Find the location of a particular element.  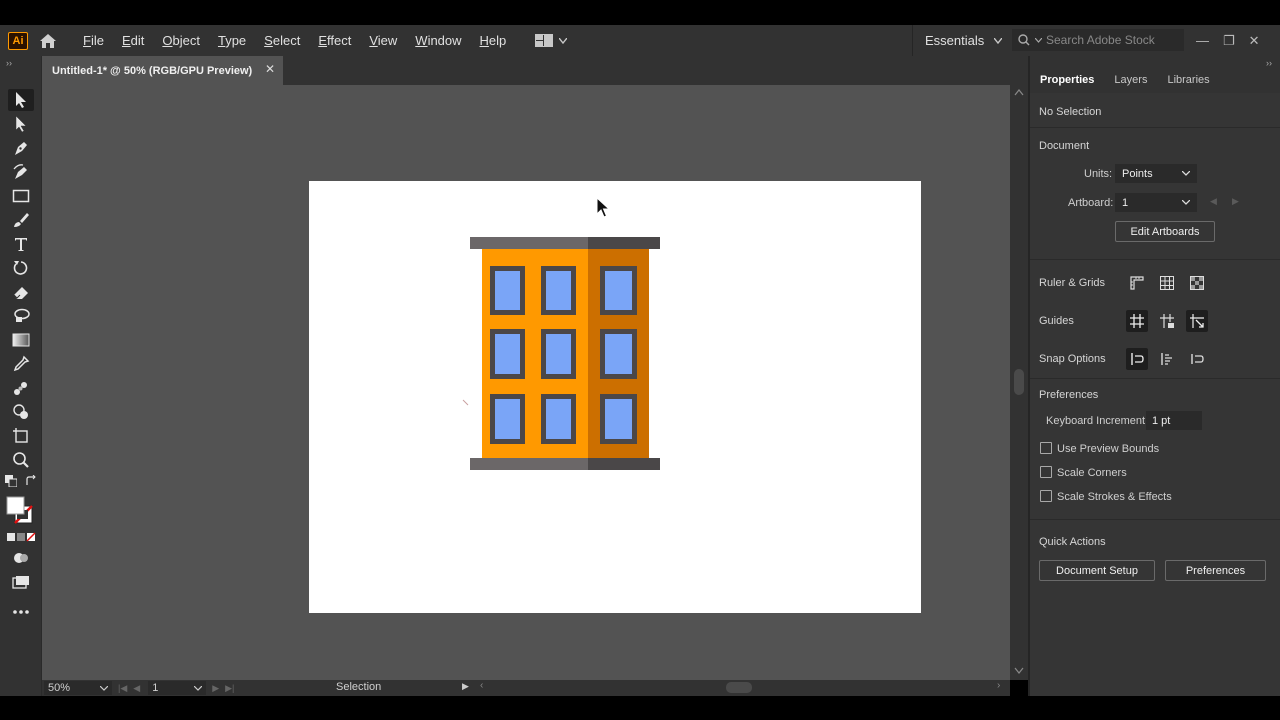

vertical-scroll-thumb is located at coordinates (1019, 382).